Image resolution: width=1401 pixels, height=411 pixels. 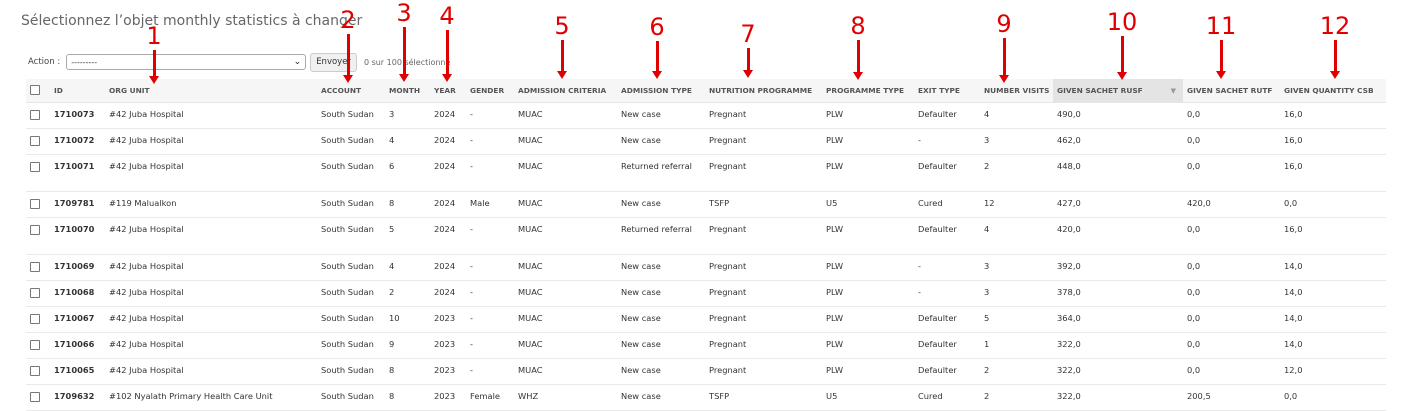 I want to click on id-link: 1710072, so click(x=77, y=141).